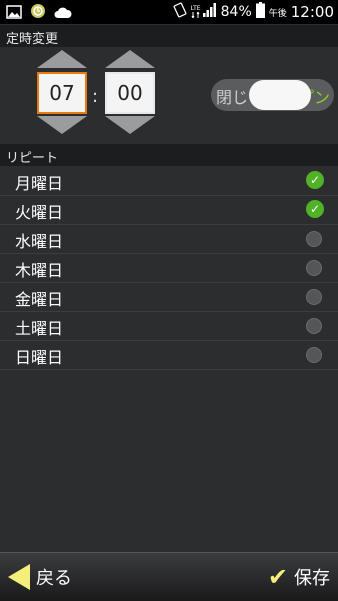 The image size is (338, 601). I want to click on day-label: 火曜日, so click(39, 212).